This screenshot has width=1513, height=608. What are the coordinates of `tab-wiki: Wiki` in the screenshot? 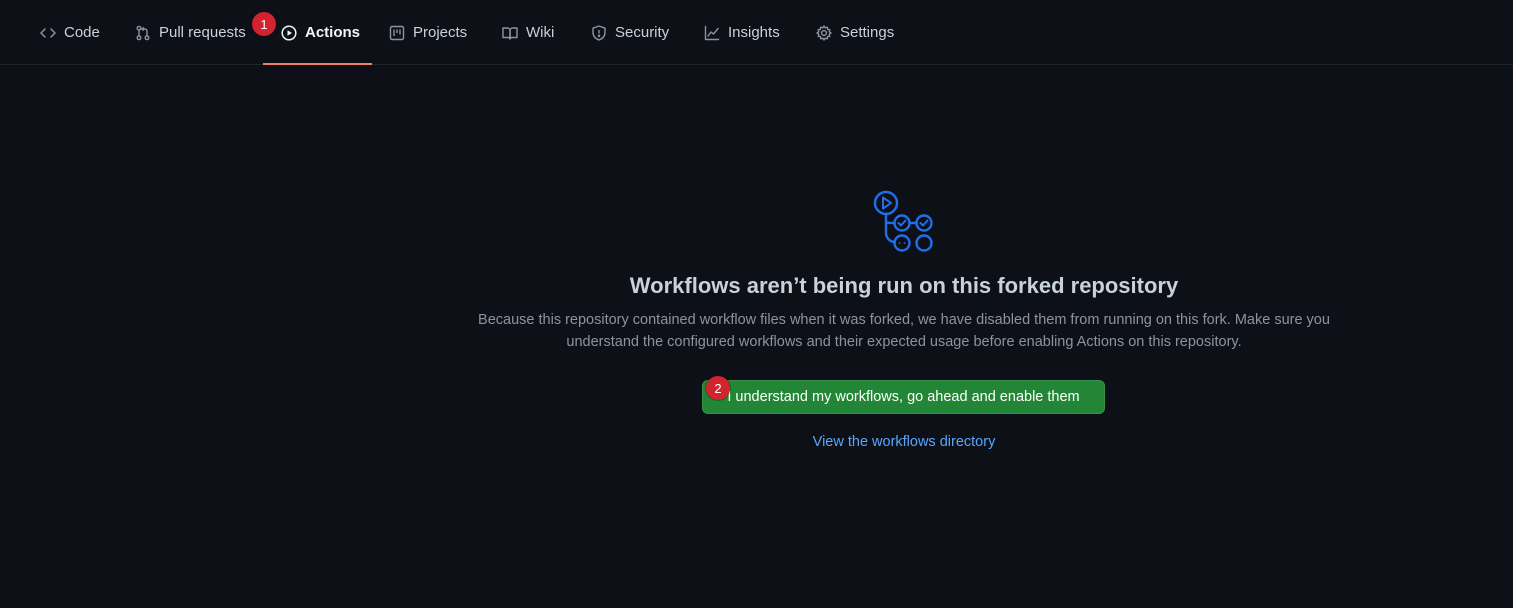 It's located at (528, 32).